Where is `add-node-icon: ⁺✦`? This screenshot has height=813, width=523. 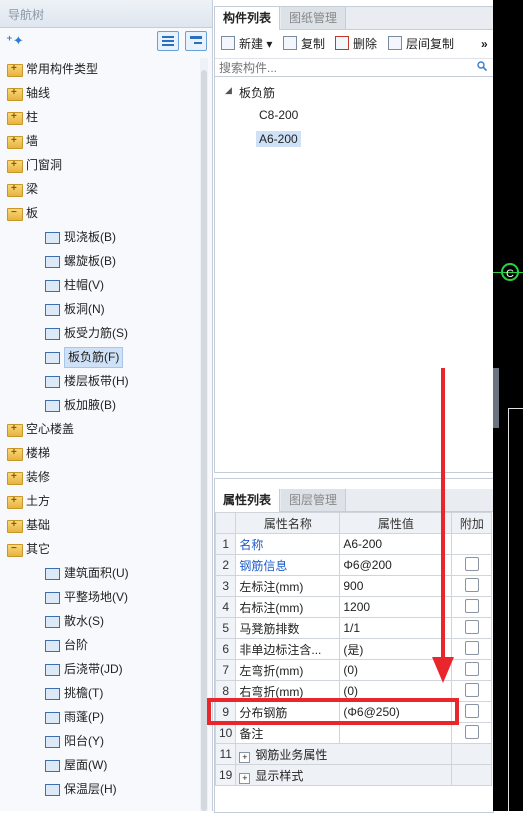
add-node-icon: ⁺✦ is located at coordinates (15, 41).